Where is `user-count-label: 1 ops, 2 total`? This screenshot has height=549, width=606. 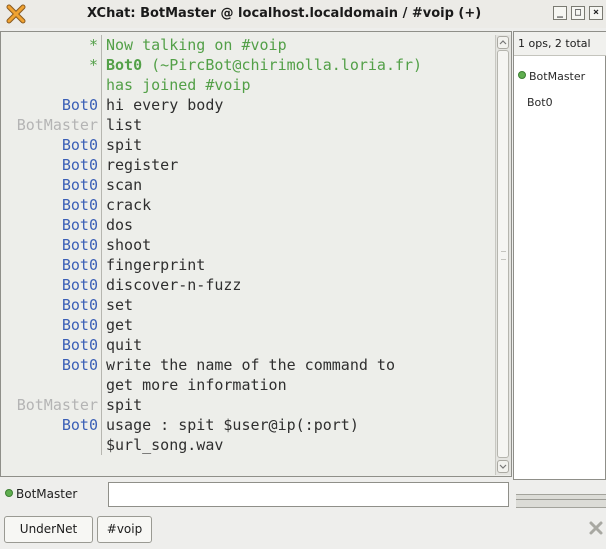
user-count-label: 1 ops, 2 total is located at coordinates (560, 44).